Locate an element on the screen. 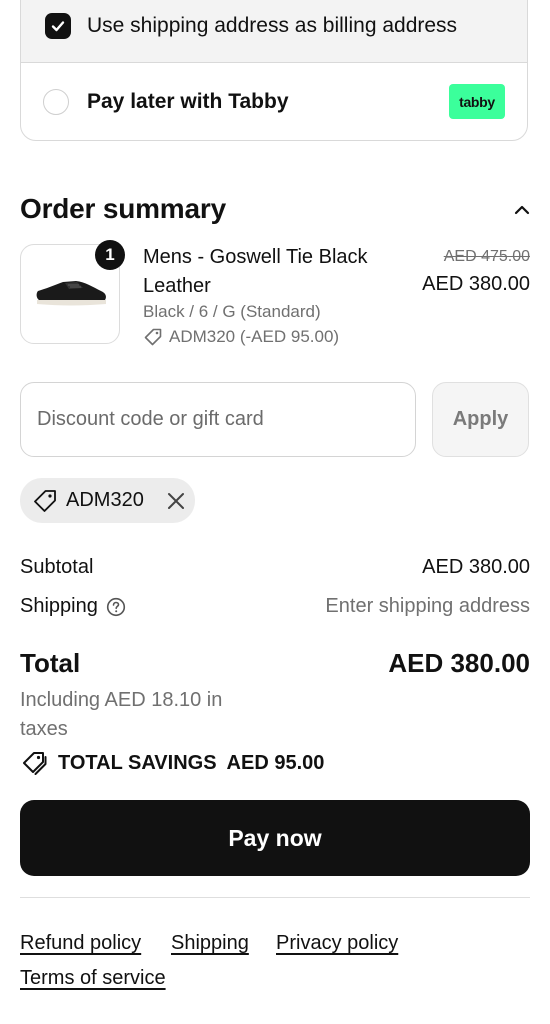 The image size is (550, 1024). billing-same-as-shipping-row: Use shipping address as billing address is located at coordinates (274, 31).